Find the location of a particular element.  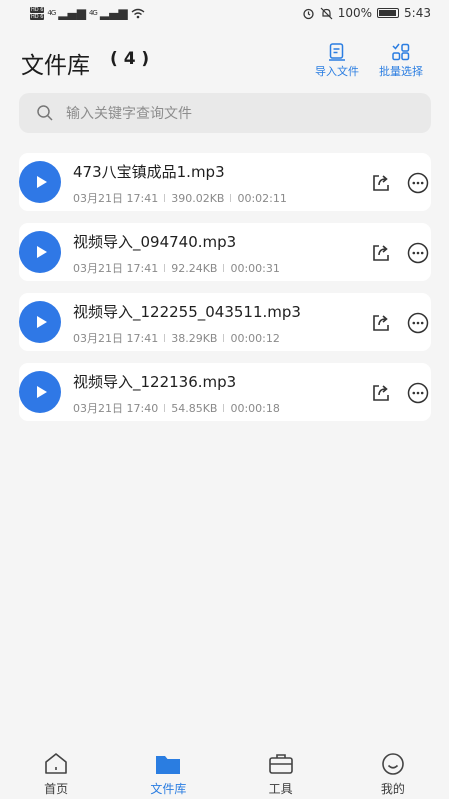

file-date: 03月21日 17:40 is located at coordinates (116, 408).